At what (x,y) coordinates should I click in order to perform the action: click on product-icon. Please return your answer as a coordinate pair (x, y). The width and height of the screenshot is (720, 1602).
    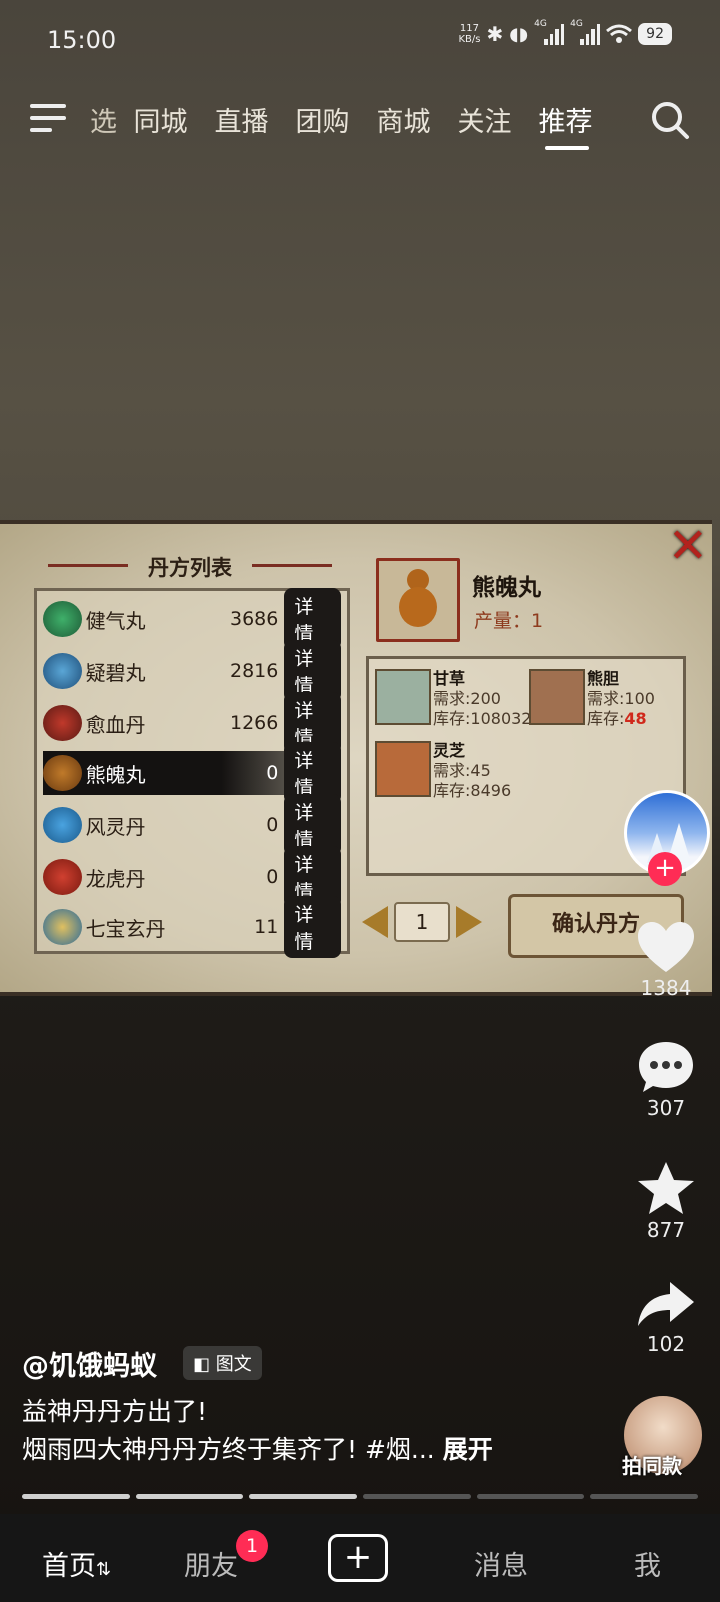
    Looking at the image, I should click on (418, 600).